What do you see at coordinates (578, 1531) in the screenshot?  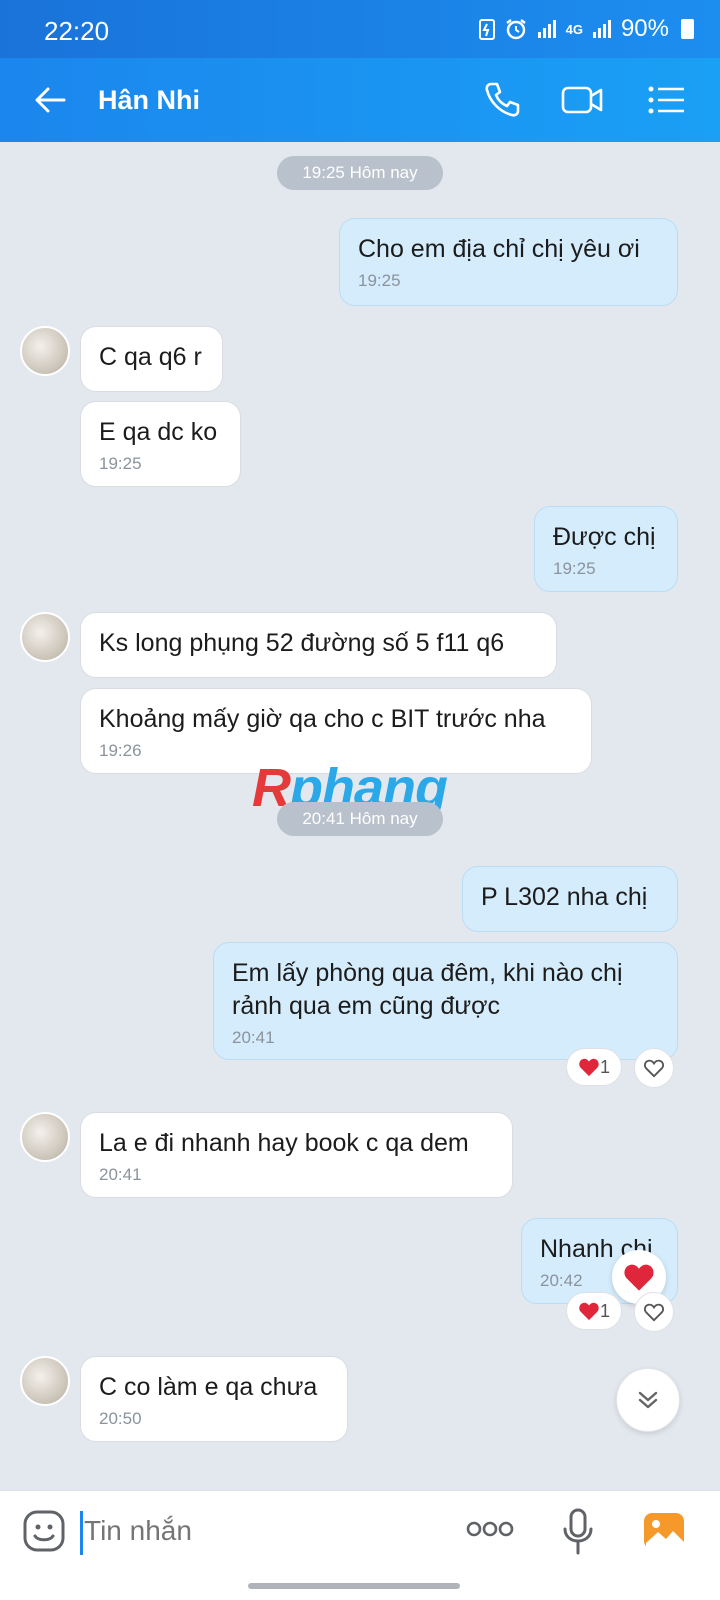 I see `microphone-icon` at bounding box center [578, 1531].